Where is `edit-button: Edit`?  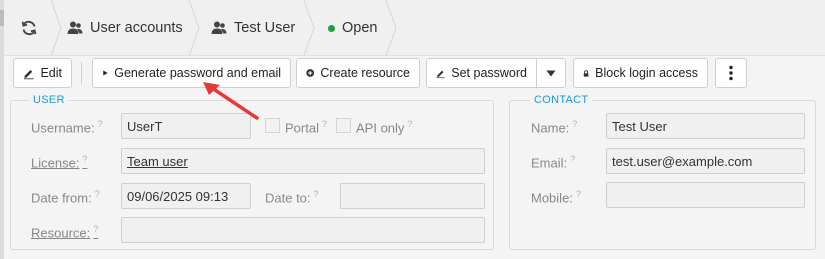 edit-button: Edit is located at coordinates (42, 73).